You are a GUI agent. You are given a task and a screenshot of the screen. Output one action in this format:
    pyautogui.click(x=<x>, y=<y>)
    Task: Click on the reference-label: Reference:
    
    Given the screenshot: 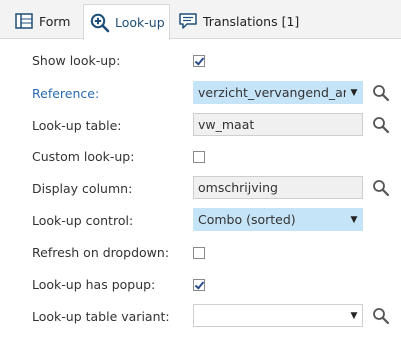 What is the action you would take?
    pyautogui.click(x=65, y=93)
    